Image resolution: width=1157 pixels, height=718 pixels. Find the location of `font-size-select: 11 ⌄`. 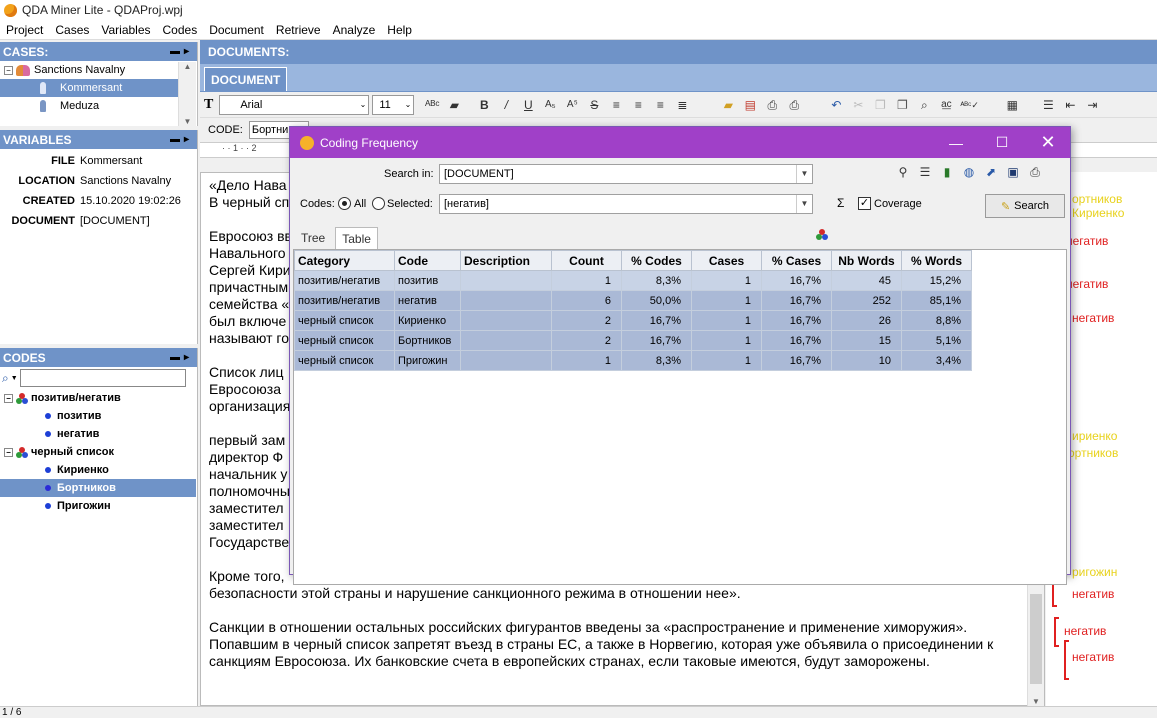

font-size-select: 11 ⌄ is located at coordinates (393, 104).